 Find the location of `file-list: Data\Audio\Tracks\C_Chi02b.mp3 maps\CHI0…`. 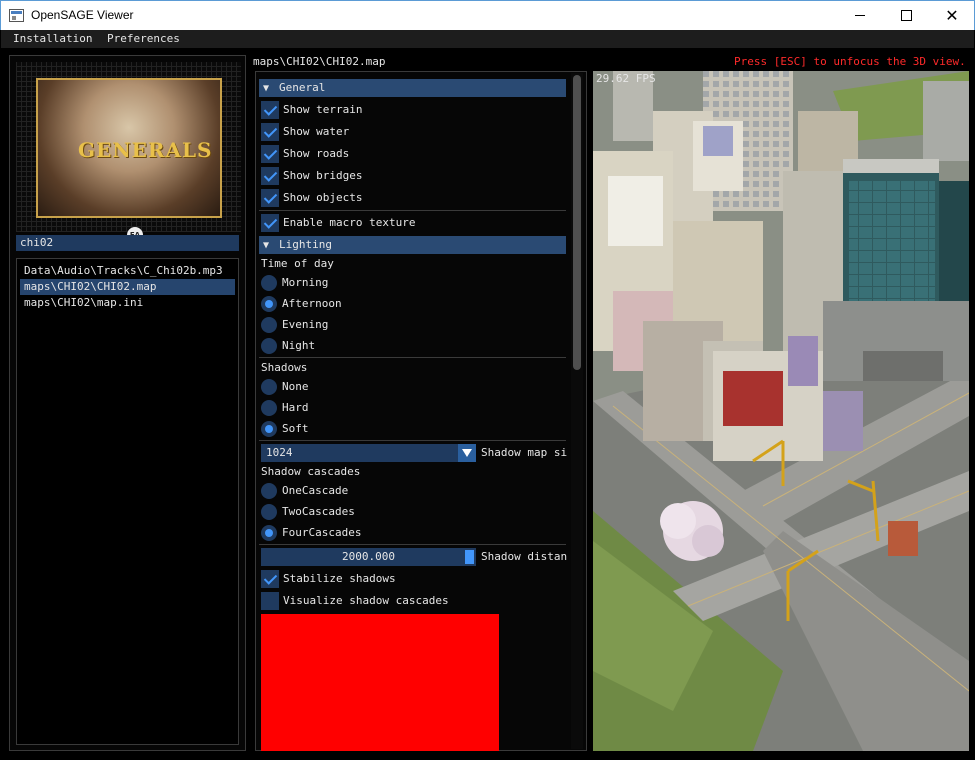

file-list: Data\Audio\Tracks\C_Chi02b.mp3 maps\CHI0… is located at coordinates (127, 501).